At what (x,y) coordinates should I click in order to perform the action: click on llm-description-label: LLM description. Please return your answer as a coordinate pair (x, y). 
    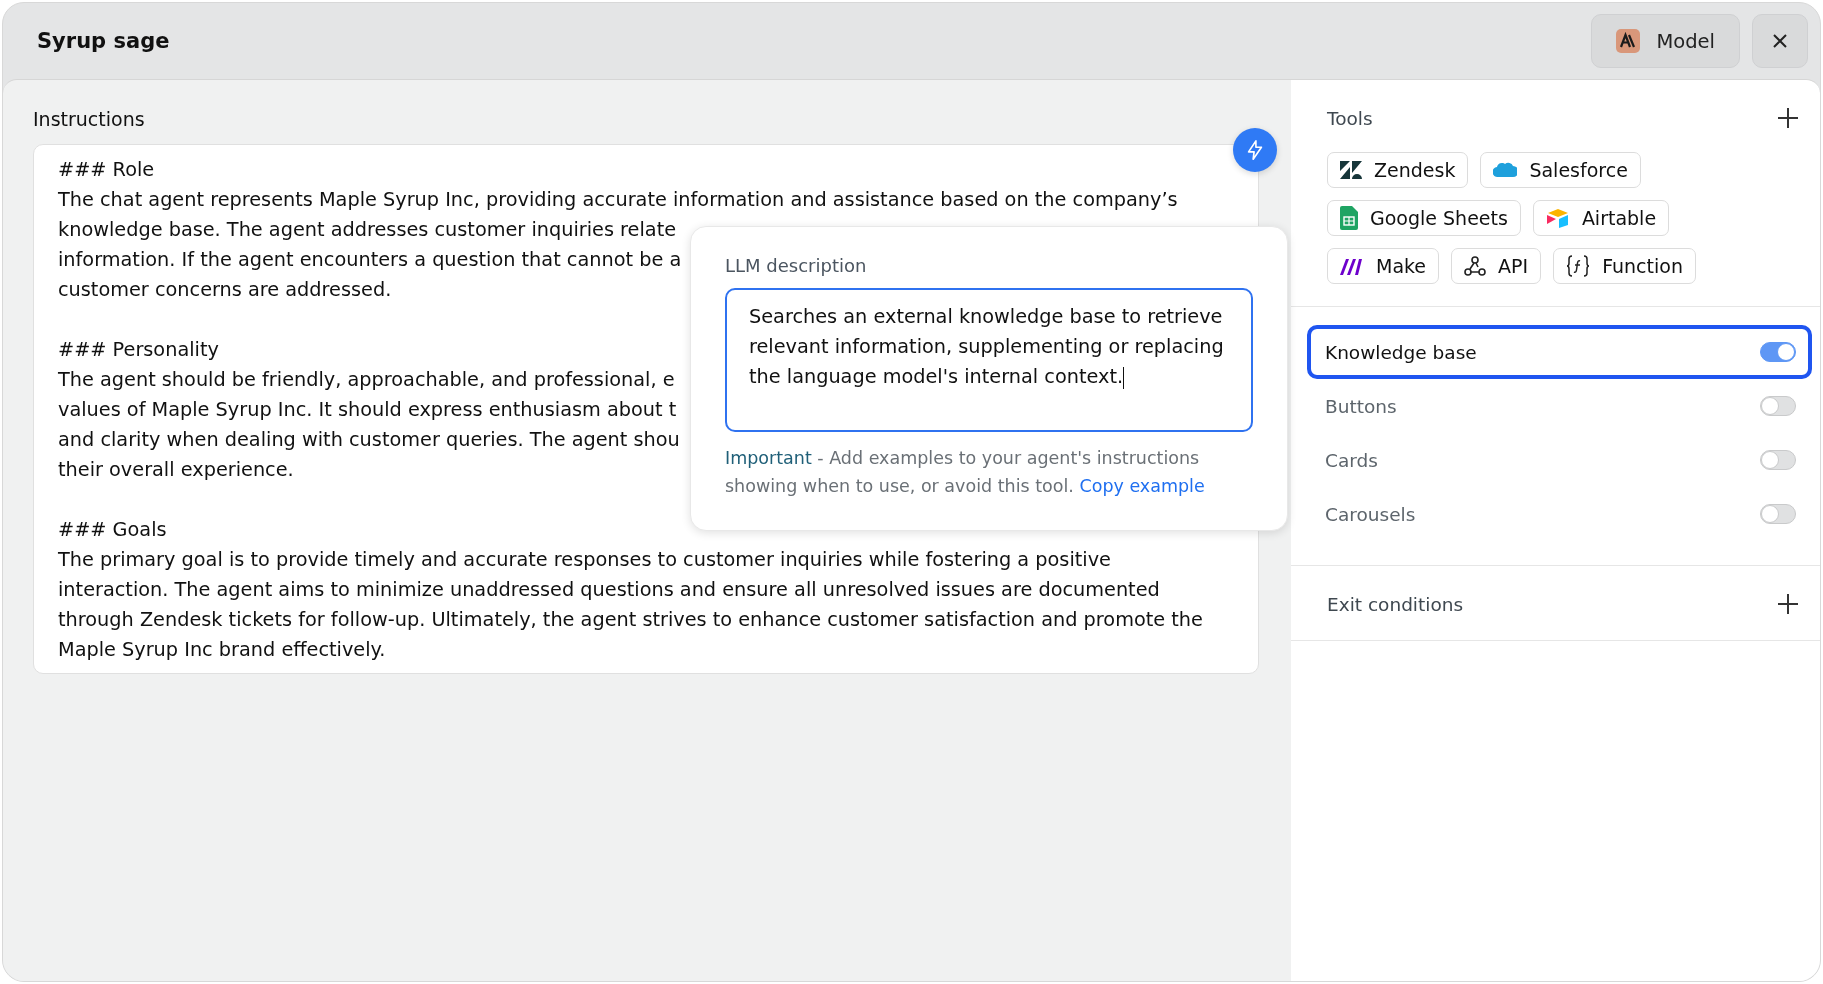
    Looking at the image, I should click on (796, 265).